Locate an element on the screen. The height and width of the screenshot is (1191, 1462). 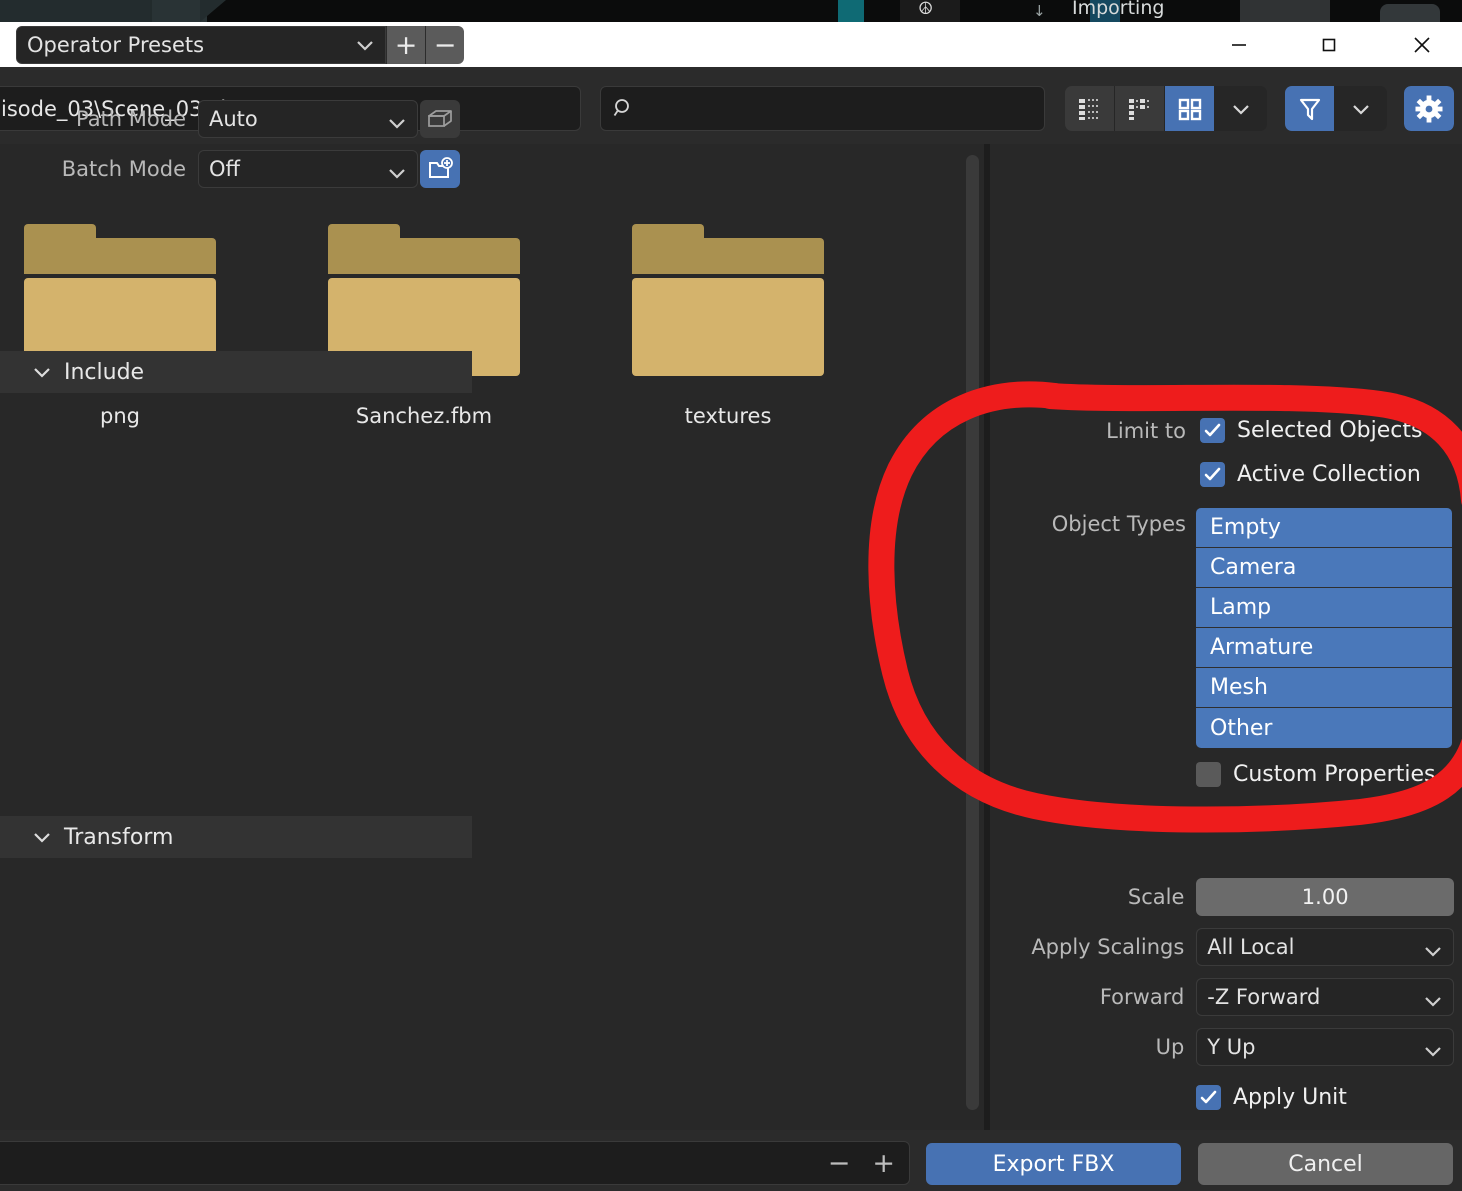
batch-mode-dropdown: Off is located at coordinates (308, 169).